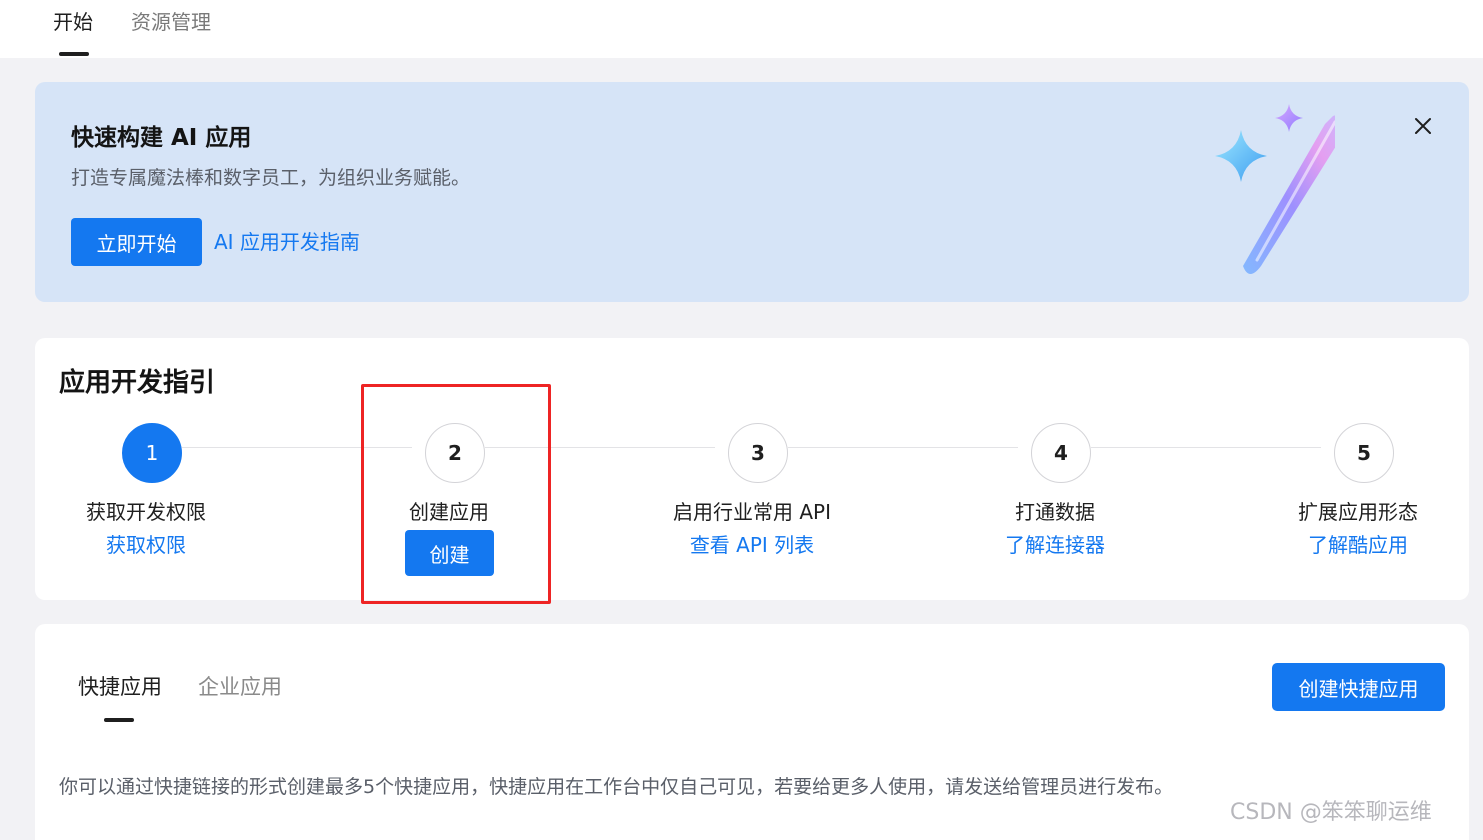 Image resolution: width=1483 pixels, height=840 pixels. I want to click on step-2-create-button: 创建, so click(449, 553).